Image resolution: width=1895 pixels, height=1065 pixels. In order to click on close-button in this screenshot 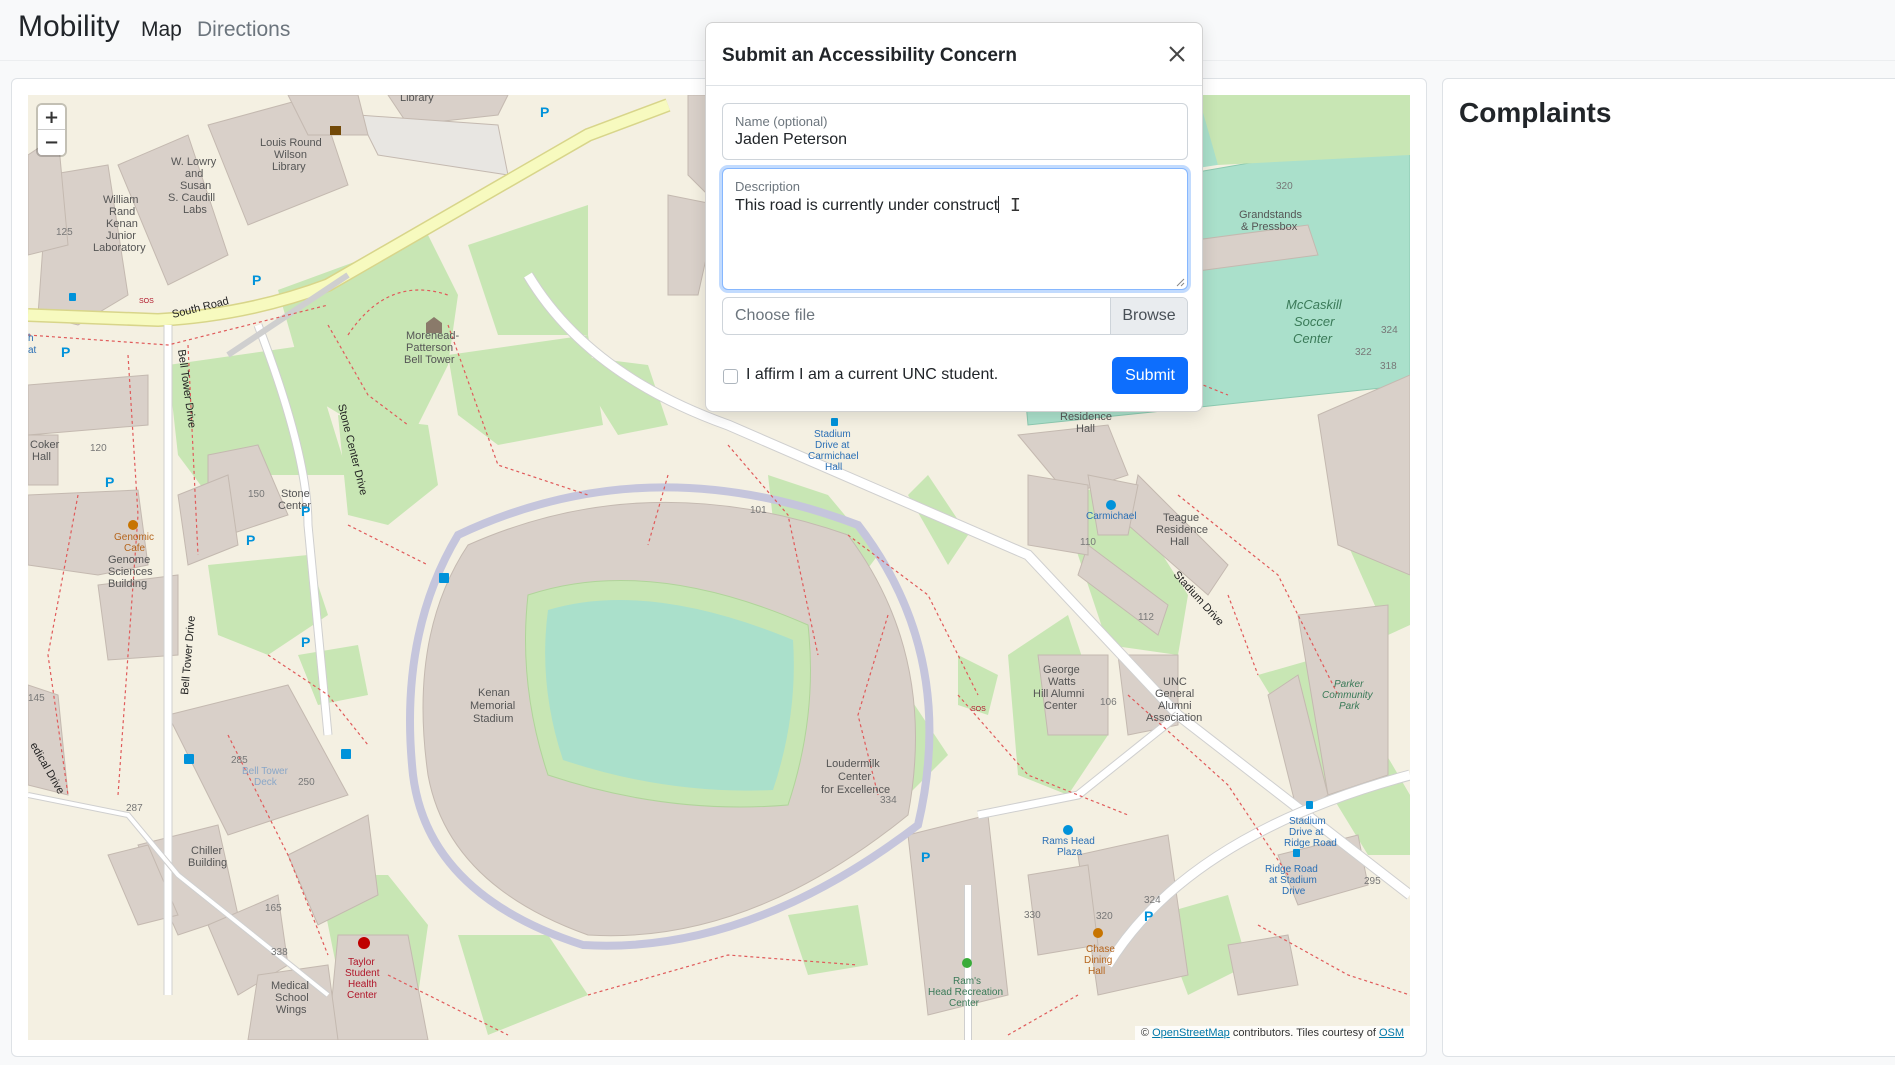, I will do `click(1177, 54)`.